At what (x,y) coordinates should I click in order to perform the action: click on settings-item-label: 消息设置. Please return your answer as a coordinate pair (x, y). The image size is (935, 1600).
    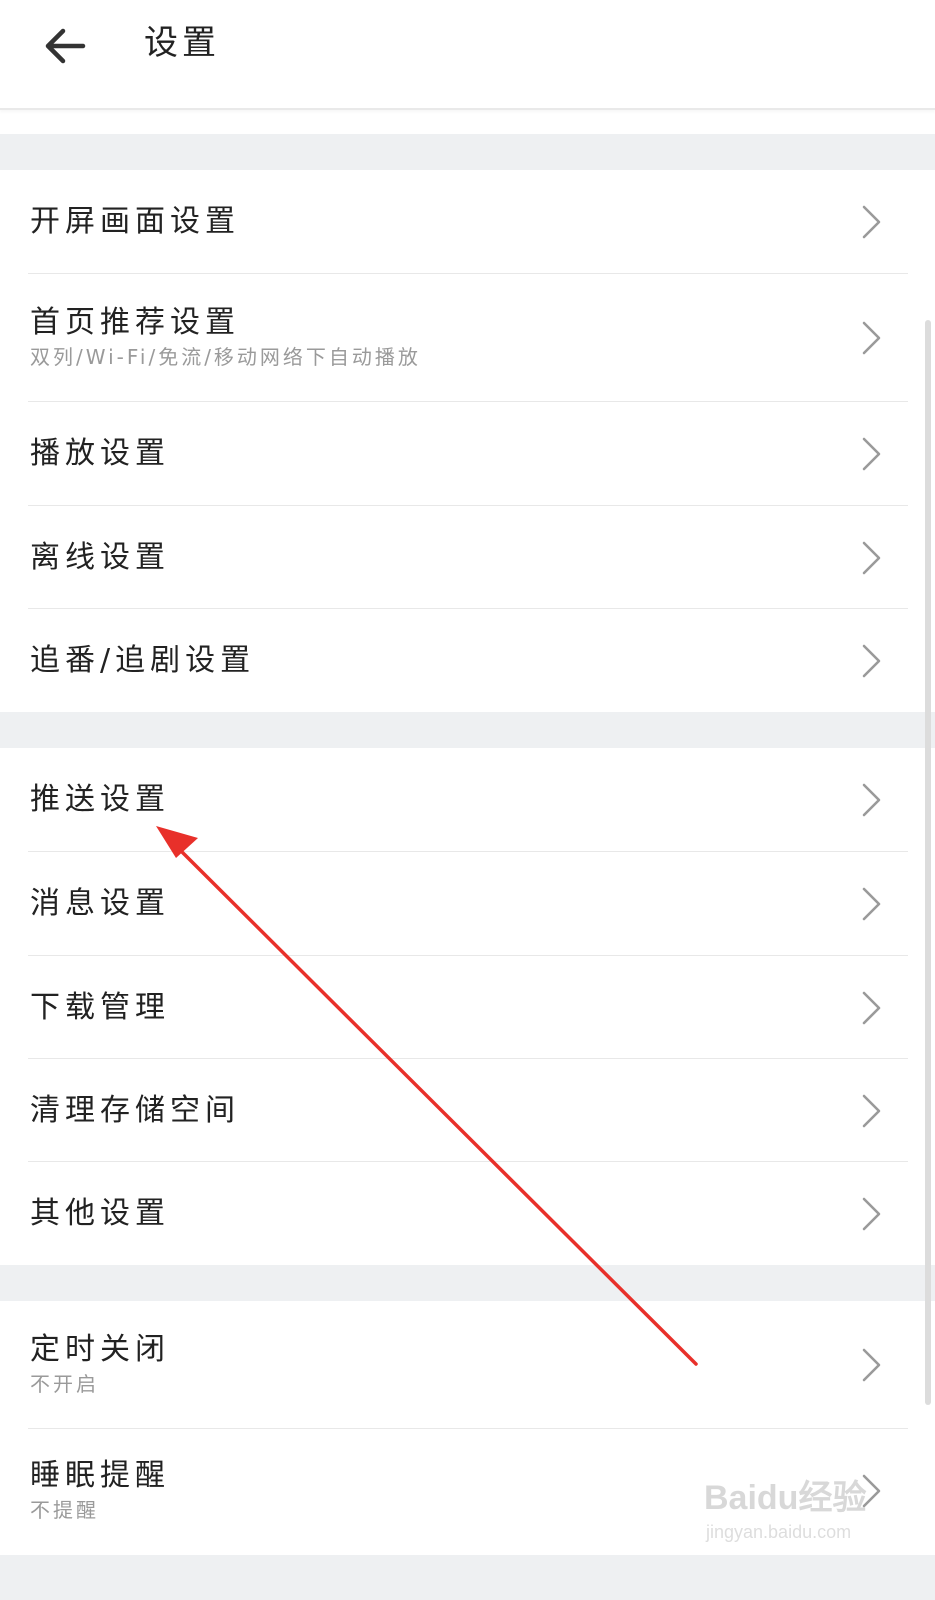
    Looking at the image, I should click on (100, 903).